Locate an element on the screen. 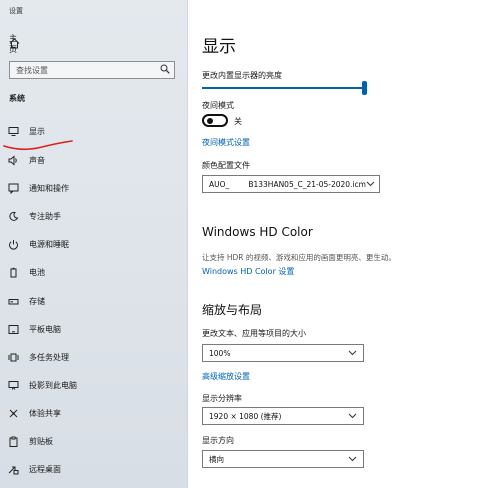  share-icon is located at coordinates (13, 413).